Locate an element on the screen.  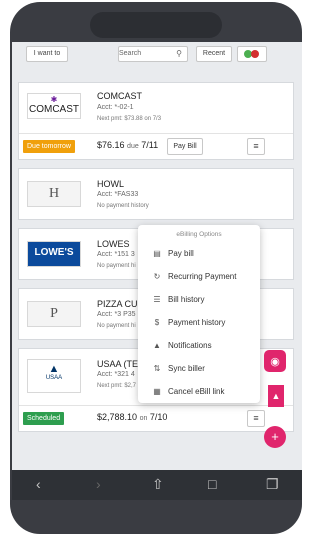
due-label: due is located at coordinates (133, 146).